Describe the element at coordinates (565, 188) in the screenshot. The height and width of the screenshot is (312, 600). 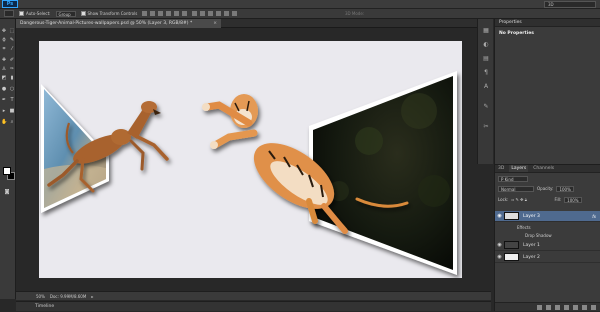
I see `opacity-field: 100%` at that location.